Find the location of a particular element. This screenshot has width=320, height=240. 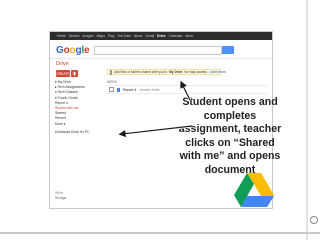

storage-info: 0% in Storage is located at coordinates (60, 195).